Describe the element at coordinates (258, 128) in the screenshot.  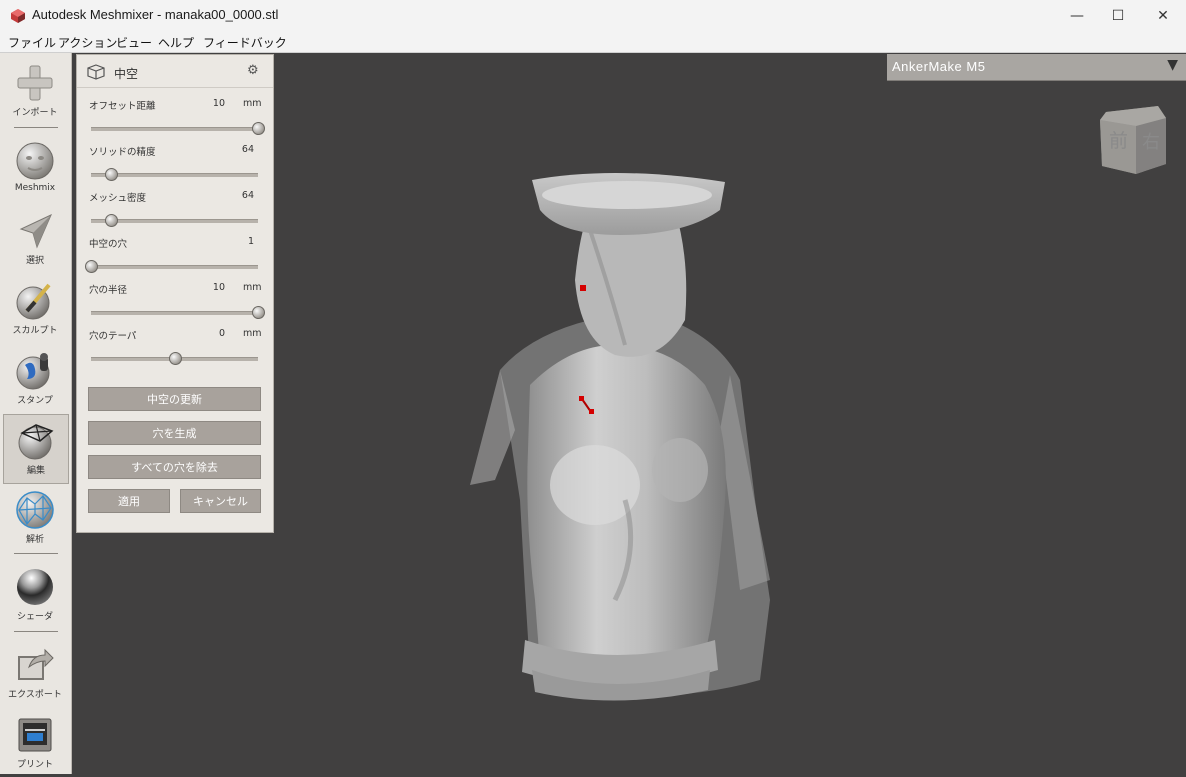
I see `slider-offset-thumb` at that location.